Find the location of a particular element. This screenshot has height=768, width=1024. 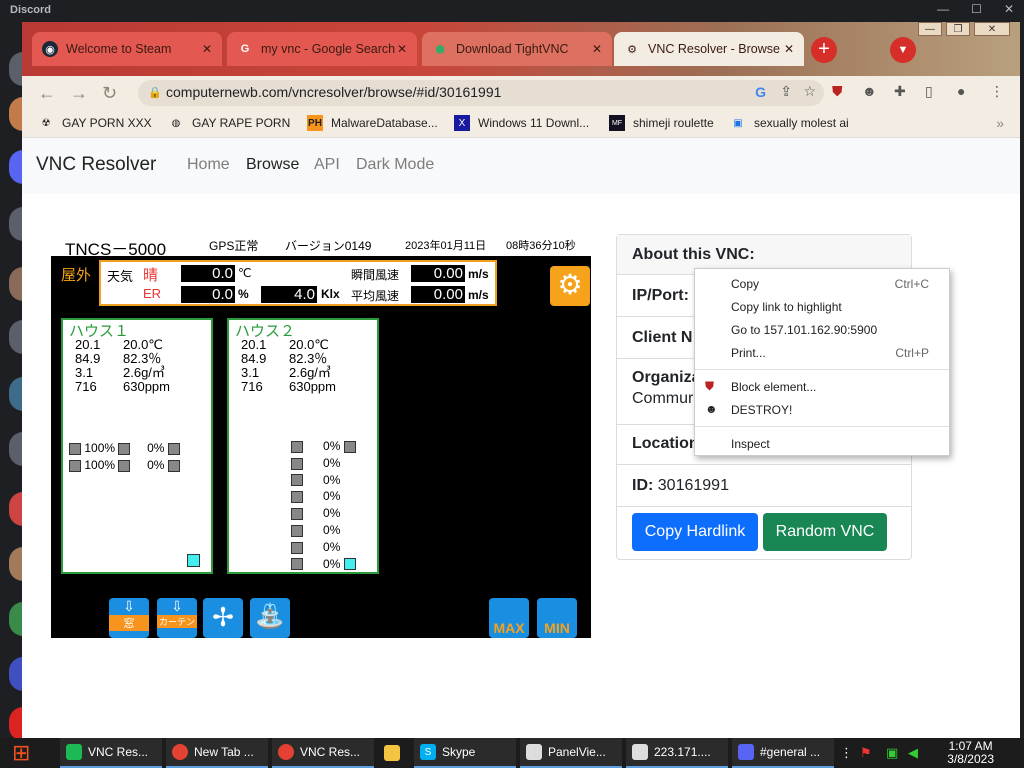

destroy-avatar-icon: ☻ is located at coordinates (711, 409).